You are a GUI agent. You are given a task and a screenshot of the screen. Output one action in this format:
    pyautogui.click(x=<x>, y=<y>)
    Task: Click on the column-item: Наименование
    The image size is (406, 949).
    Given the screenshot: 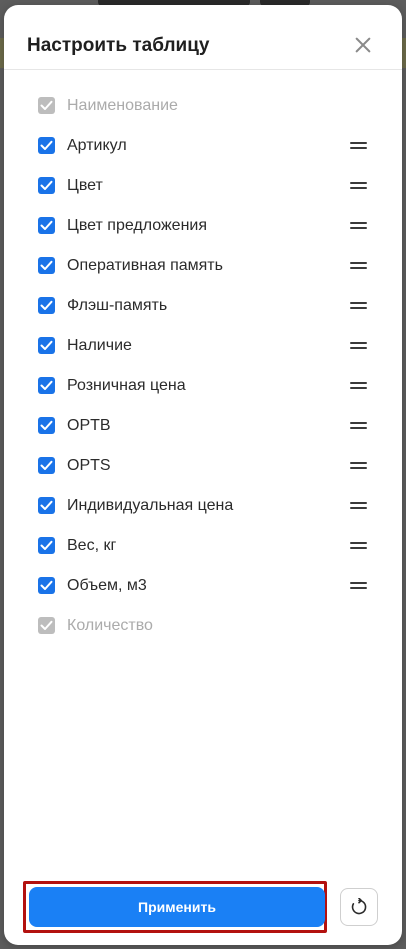 What is the action you would take?
    pyautogui.click(x=203, y=106)
    